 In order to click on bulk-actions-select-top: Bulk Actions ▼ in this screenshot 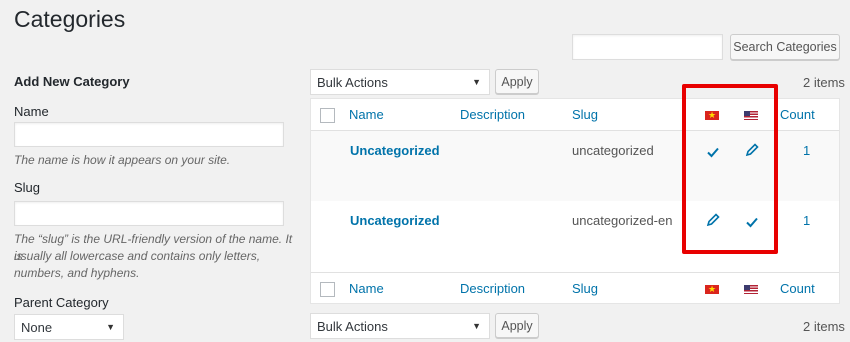, I will do `click(400, 82)`.